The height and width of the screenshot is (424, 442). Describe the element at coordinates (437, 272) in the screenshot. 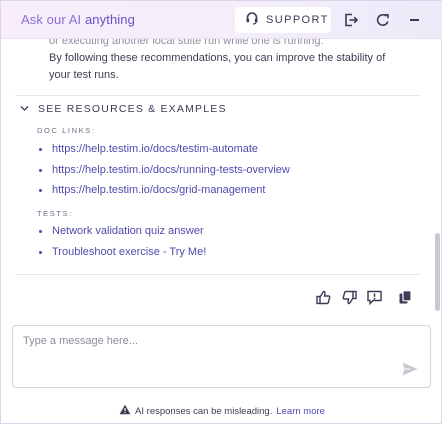

I see `scrollbar-thumb` at that location.